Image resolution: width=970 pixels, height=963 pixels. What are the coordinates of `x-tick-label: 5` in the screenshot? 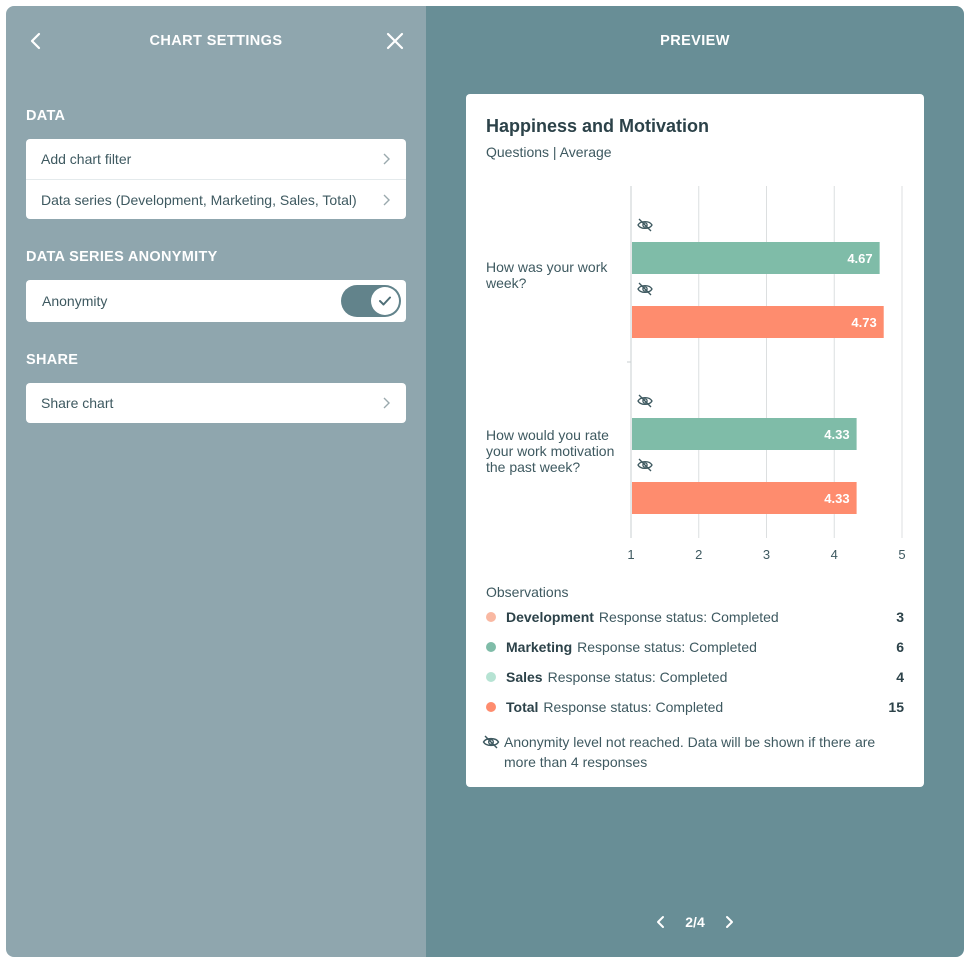 It's located at (901, 554).